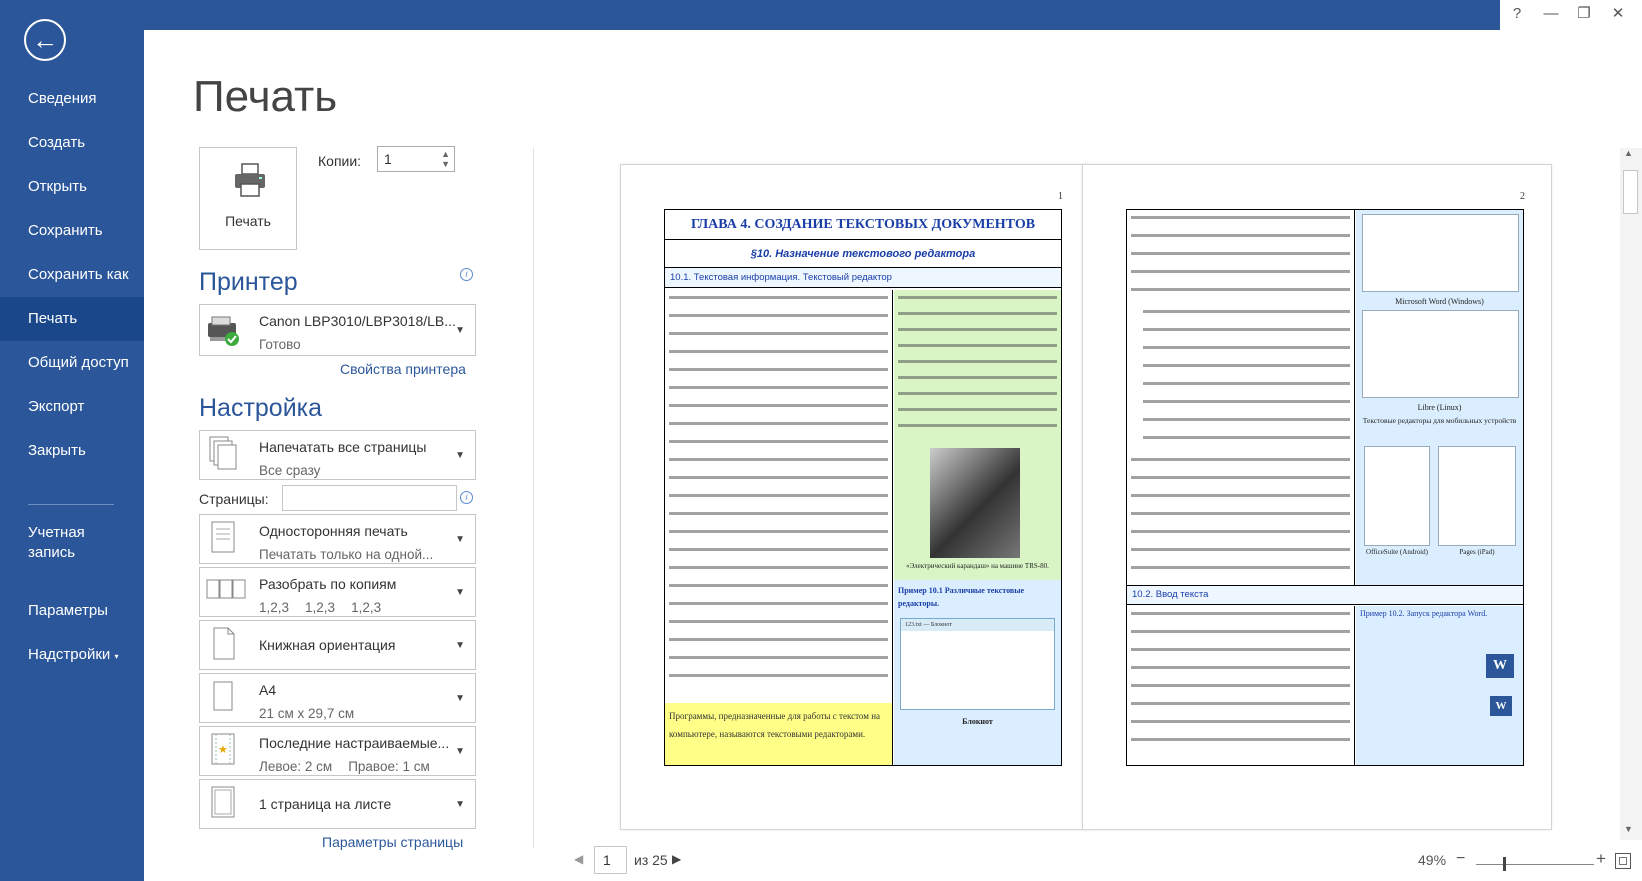 This screenshot has height=881, width=1642. I want to click on pages-per-sheet-icon, so click(223, 802).